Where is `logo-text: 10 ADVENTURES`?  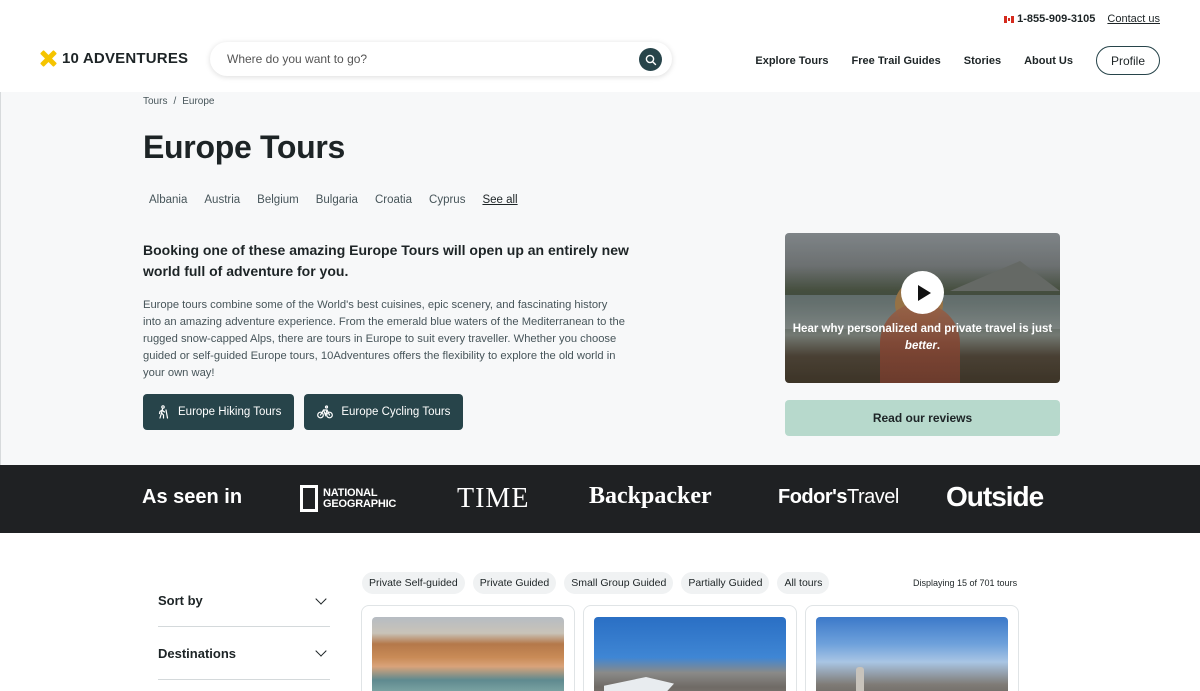 logo-text: 10 ADVENTURES is located at coordinates (125, 58).